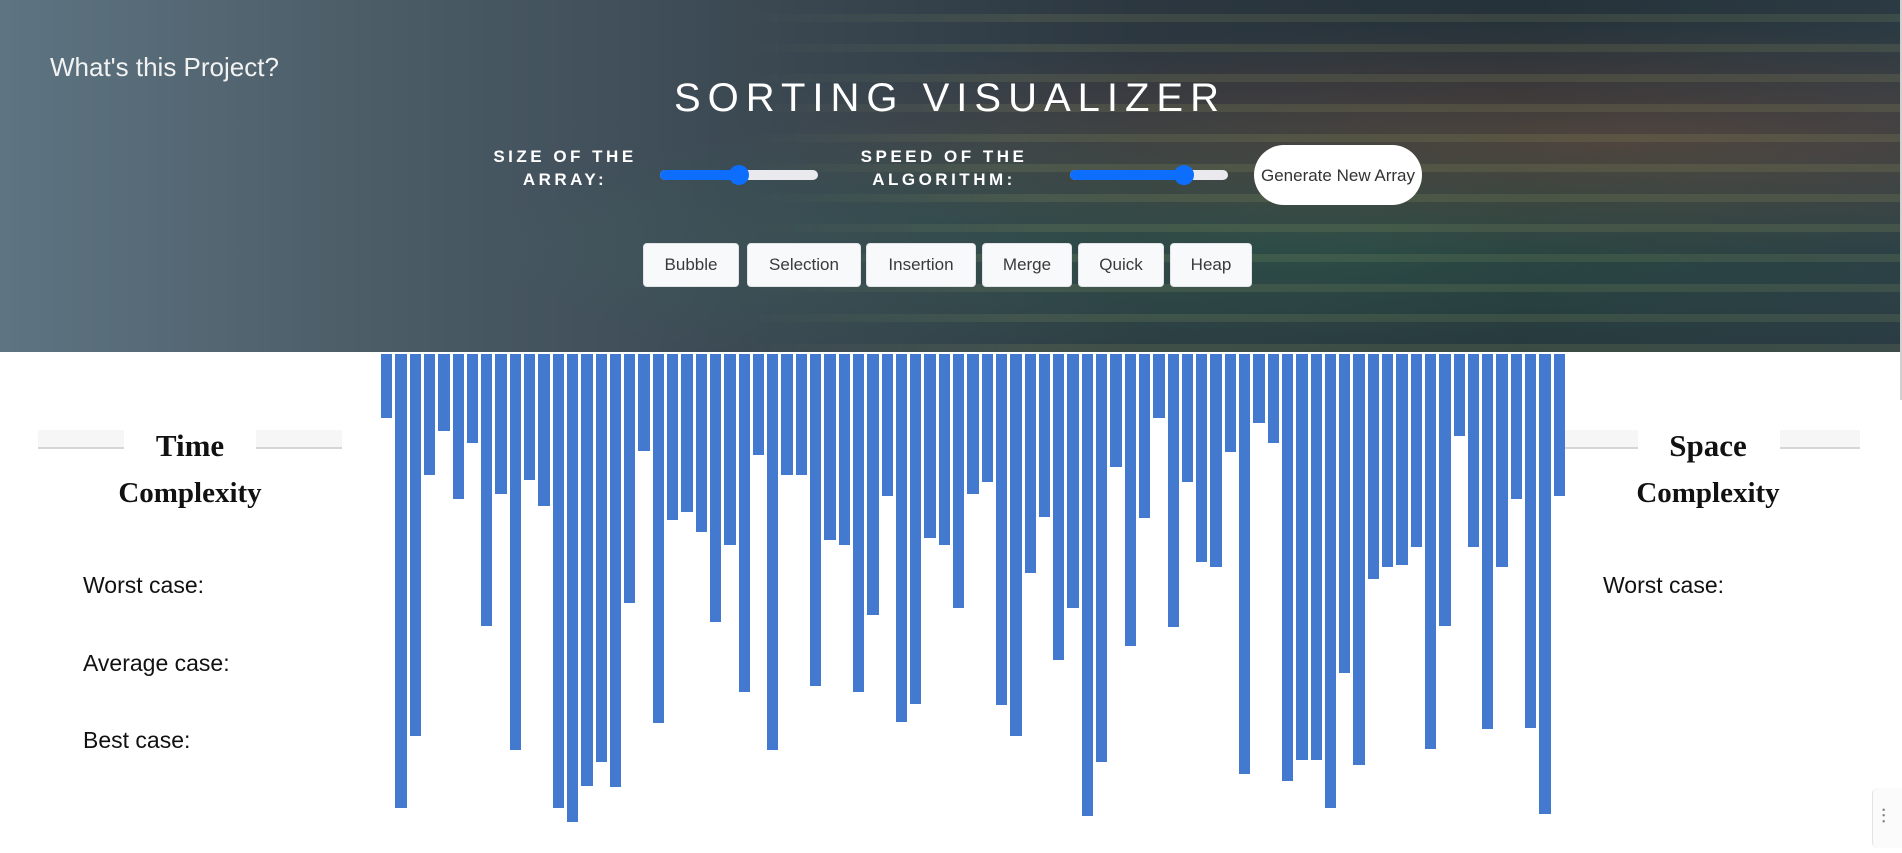  What do you see at coordinates (1027, 265) in the screenshot?
I see `merge-sort-button: Merge` at bounding box center [1027, 265].